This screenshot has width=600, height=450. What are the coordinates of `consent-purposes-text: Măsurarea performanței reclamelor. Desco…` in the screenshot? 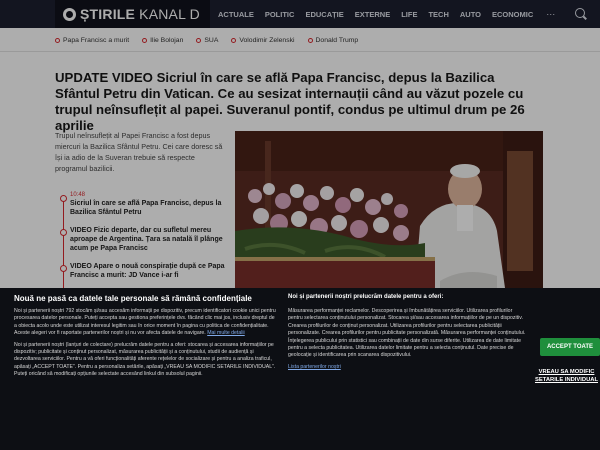 It's located at (407, 333).